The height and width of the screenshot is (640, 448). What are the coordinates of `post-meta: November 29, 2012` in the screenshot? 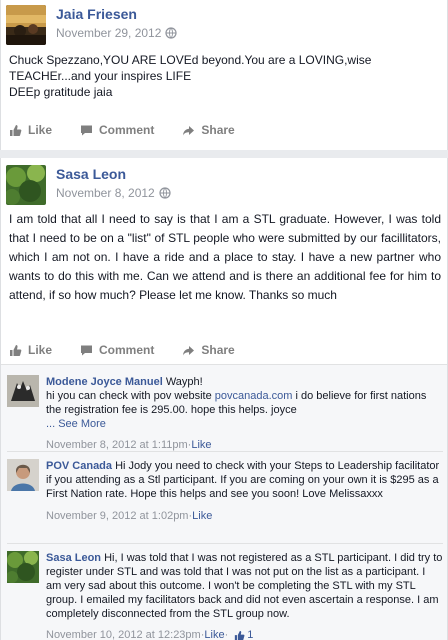 It's located at (117, 33).